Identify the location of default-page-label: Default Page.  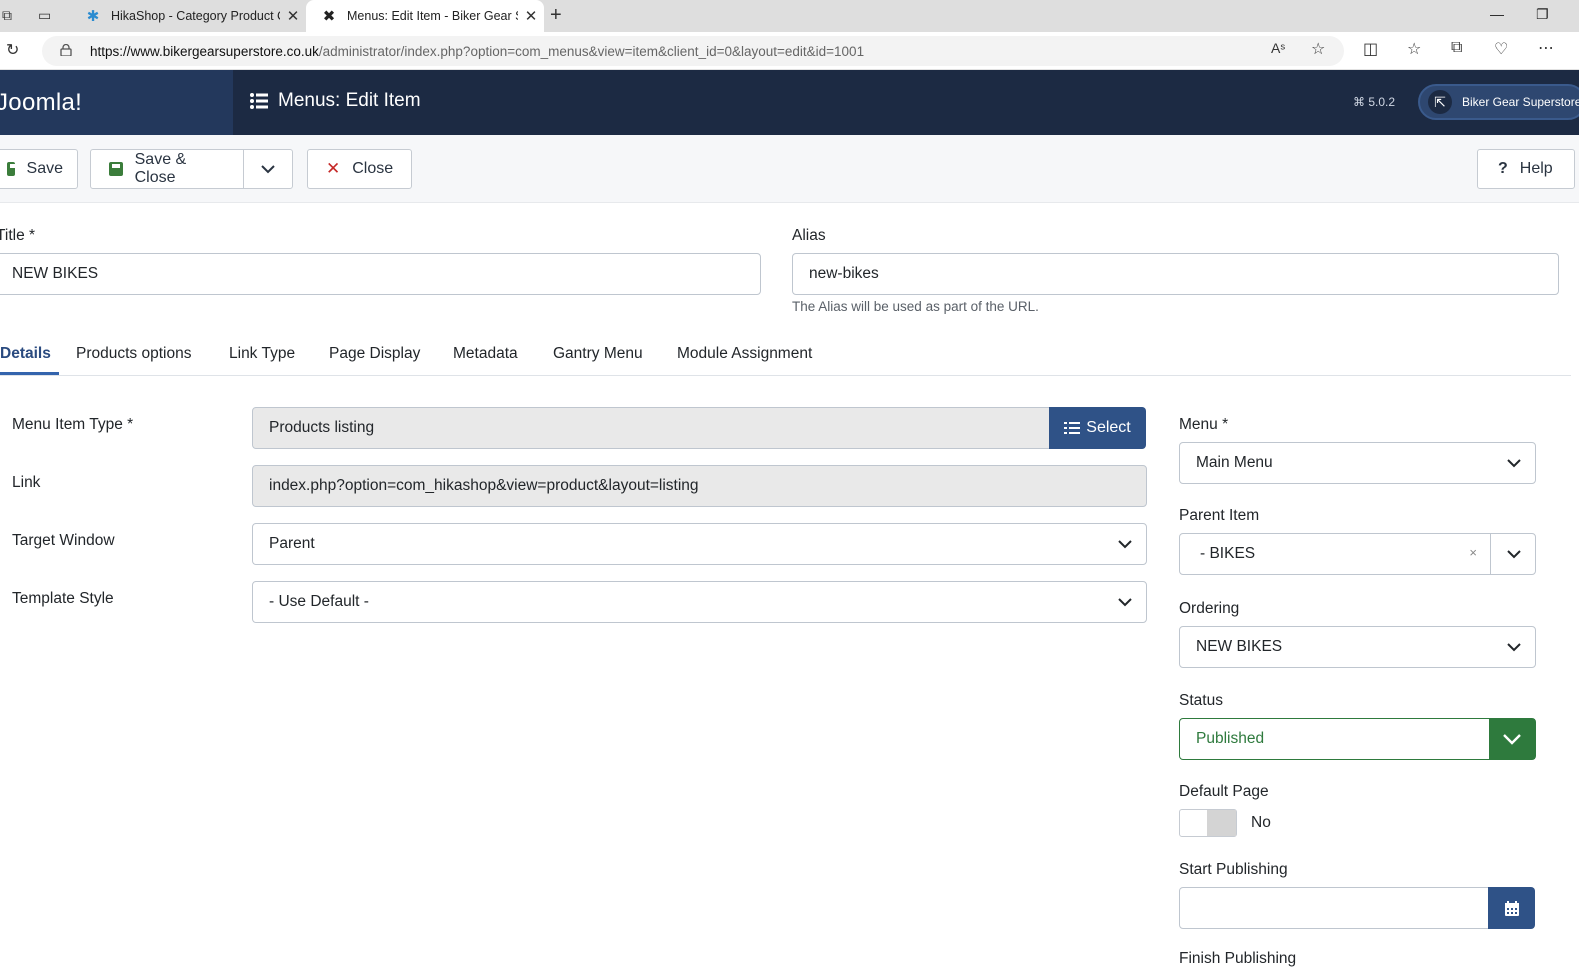
(1224, 791).